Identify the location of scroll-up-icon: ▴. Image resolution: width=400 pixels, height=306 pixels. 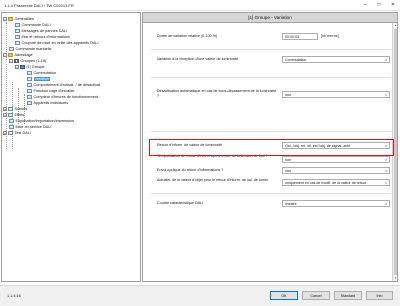
(395, 25).